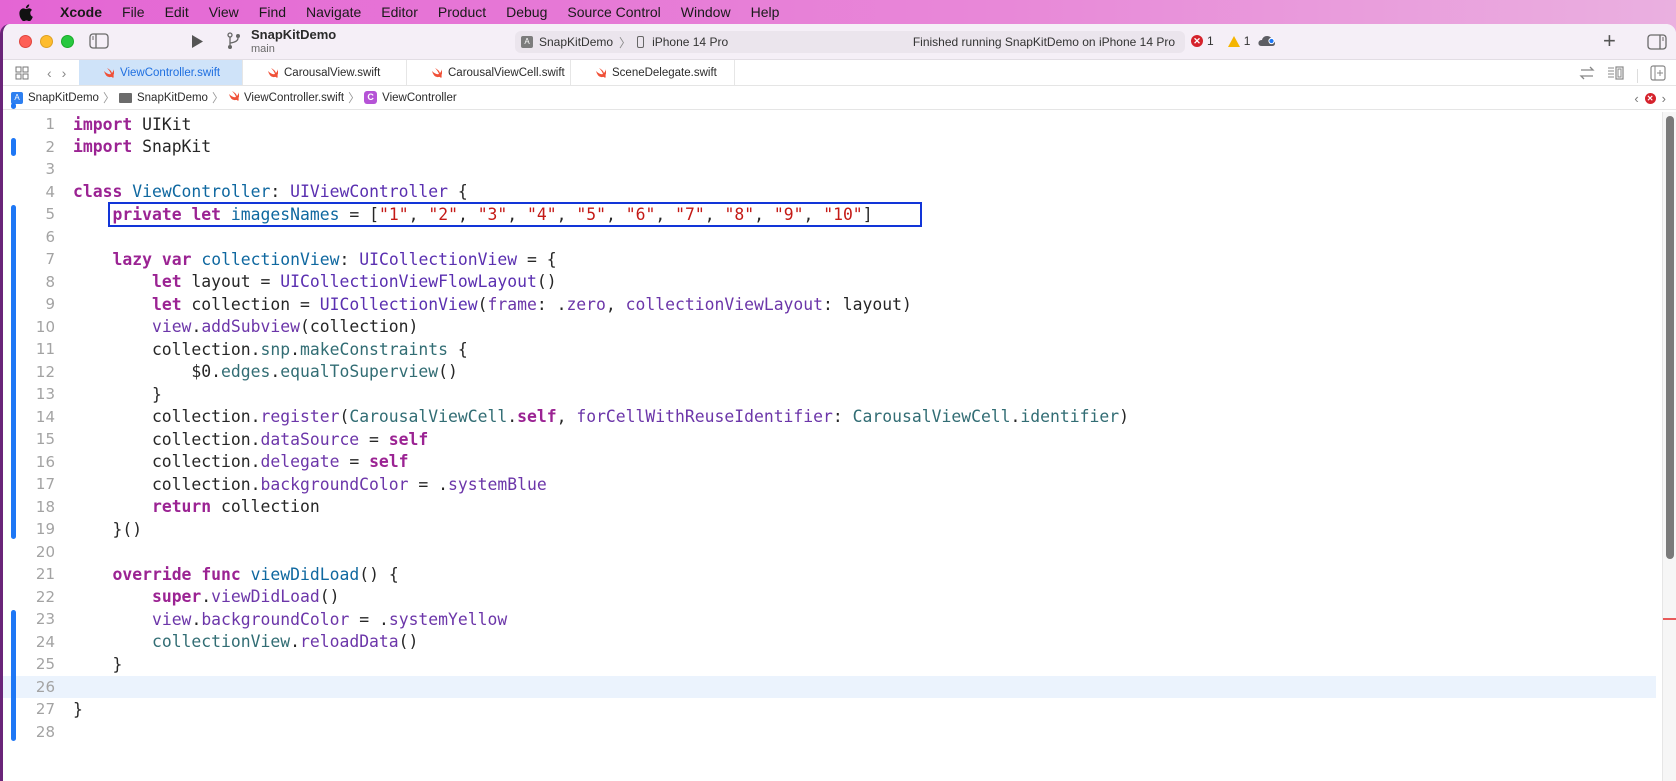 This screenshot has height=781, width=1676. What do you see at coordinates (526, 12) in the screenshot?
I see `menu-debug: Debug` at bounding box center [526, 12].